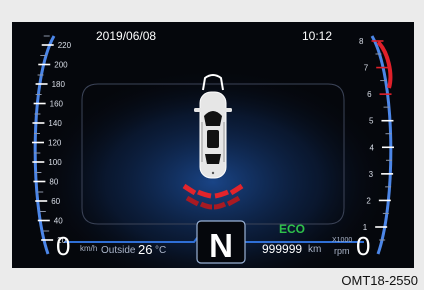 This screenshot has height=290, width=424. I want to click on tach-tick-label: 8, so click(361, 41).